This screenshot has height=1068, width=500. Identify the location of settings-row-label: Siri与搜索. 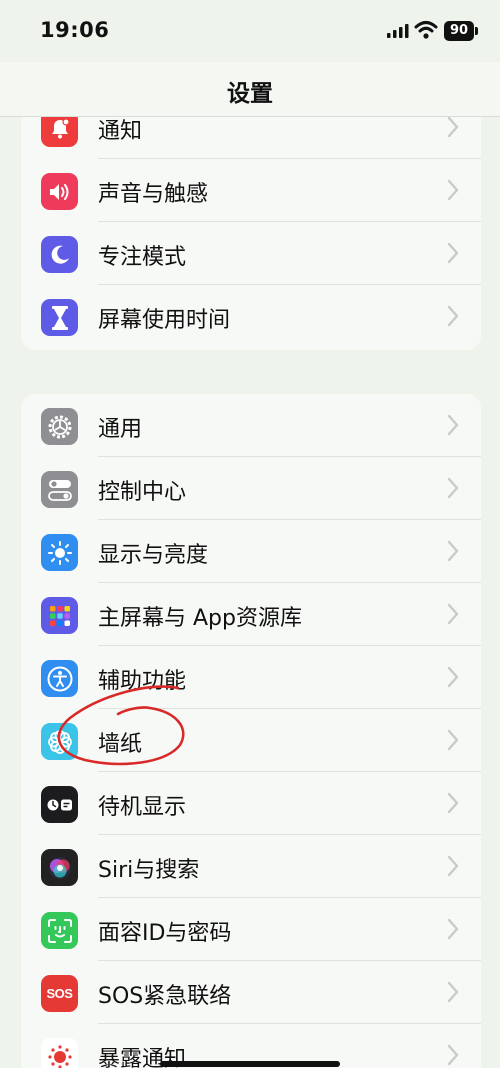
(149, 870).